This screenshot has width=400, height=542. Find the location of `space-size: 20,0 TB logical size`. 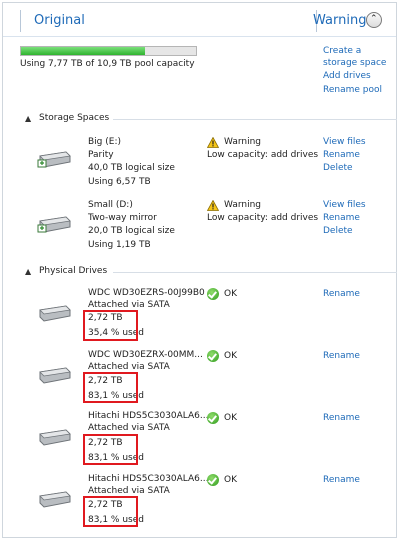

space-size: 20,0 TB logical size is located at coordinates (131, 231).